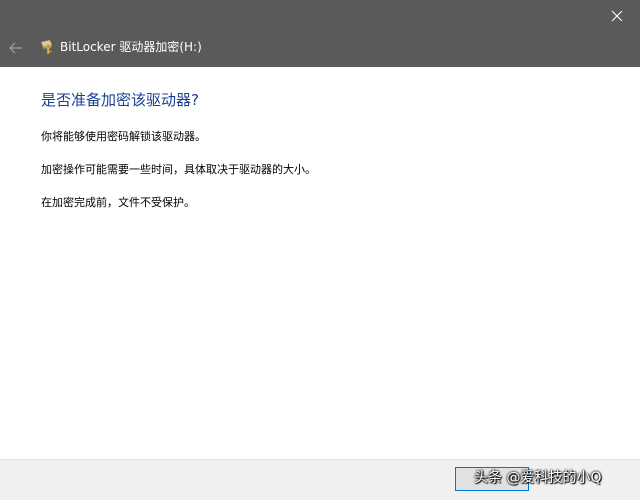 This screenshot has height=500, width=640. I want to click on close-button, so click(617, 16).